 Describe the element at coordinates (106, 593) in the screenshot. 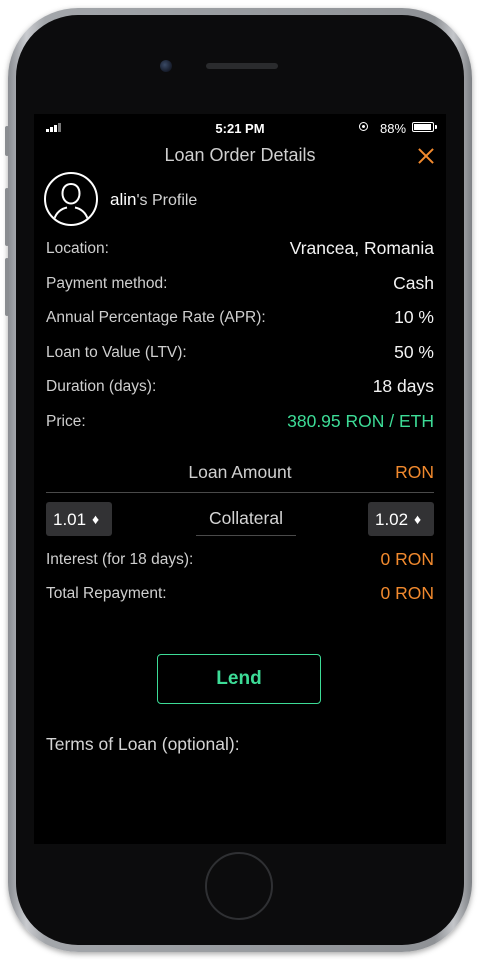

I see `total-repayment-label: Total Repayment:` at that location.